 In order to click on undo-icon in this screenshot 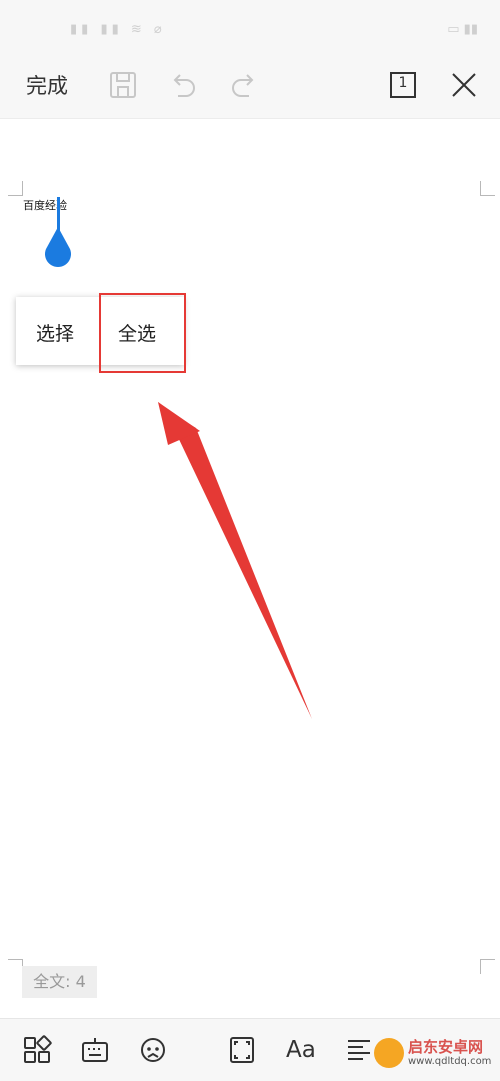, I will do `click(183, 85)`.